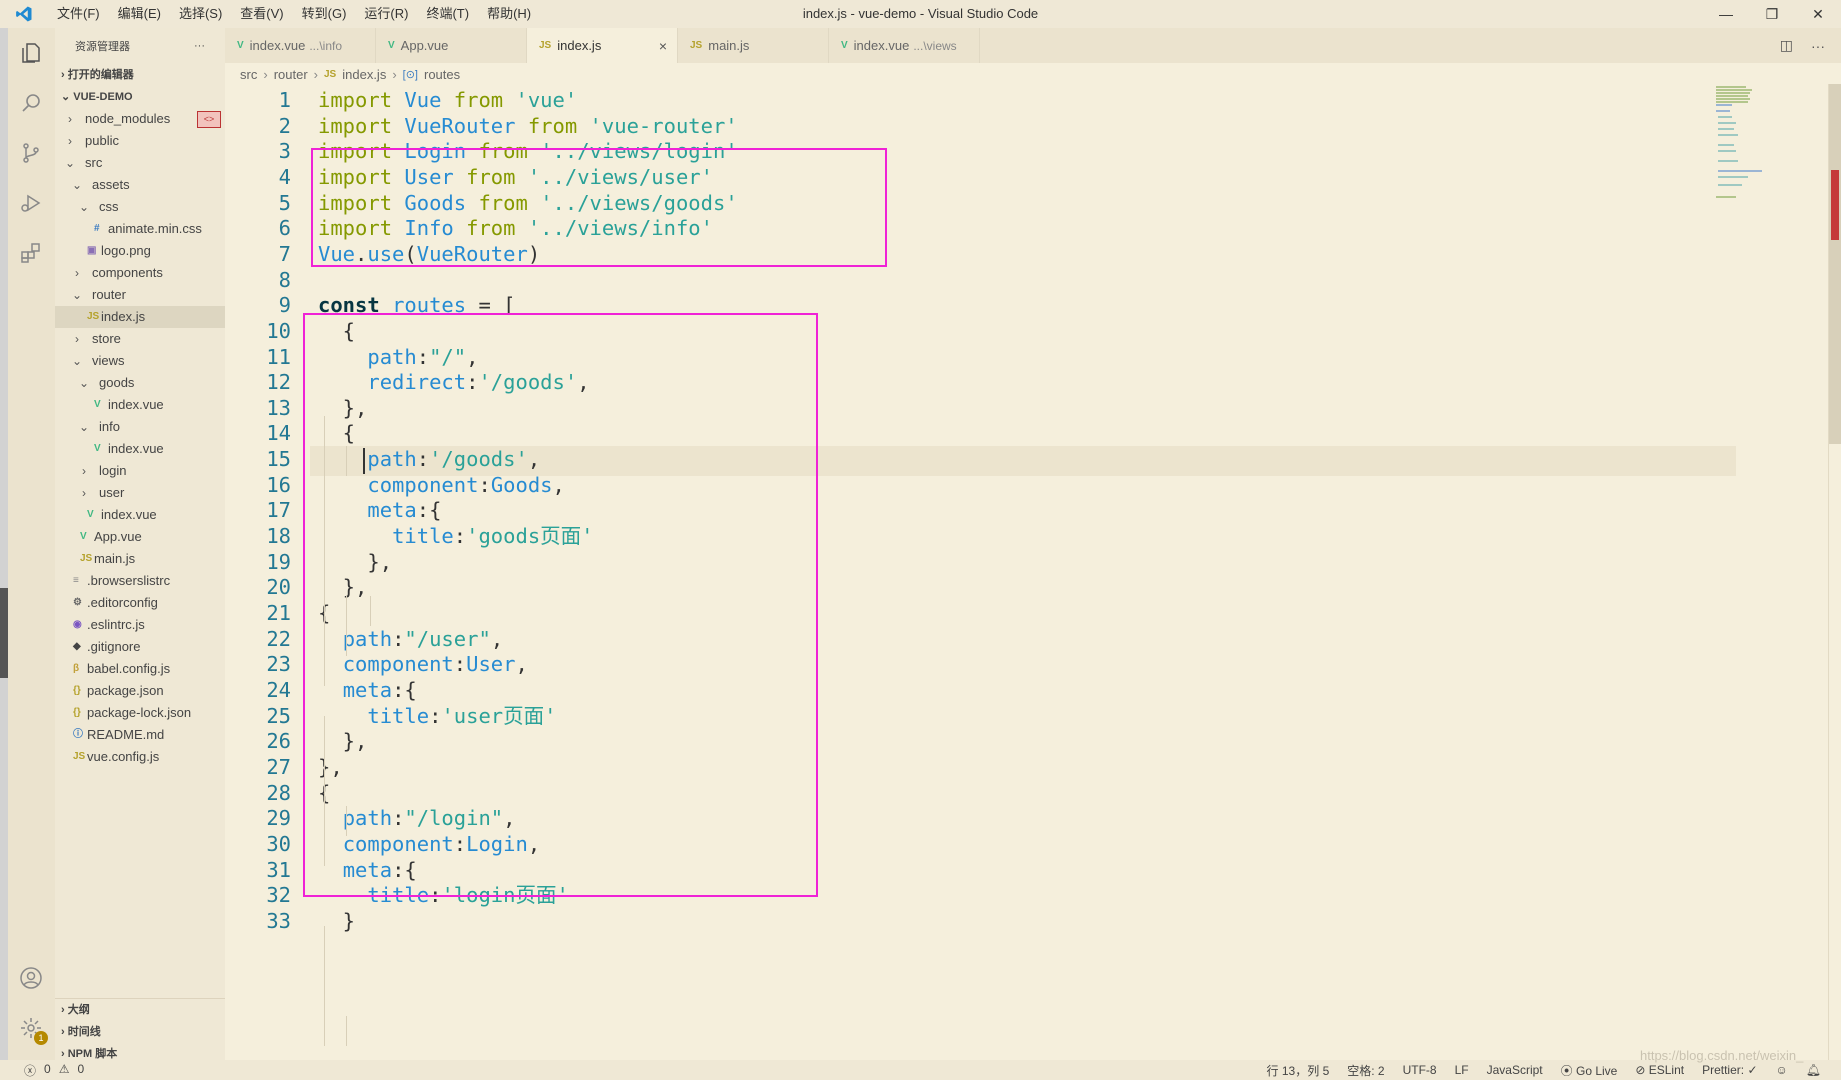 The height and width of the screenshot is (1080, 1841). I want to click on breadcrumb-symbol: routes, so click(442, 75).